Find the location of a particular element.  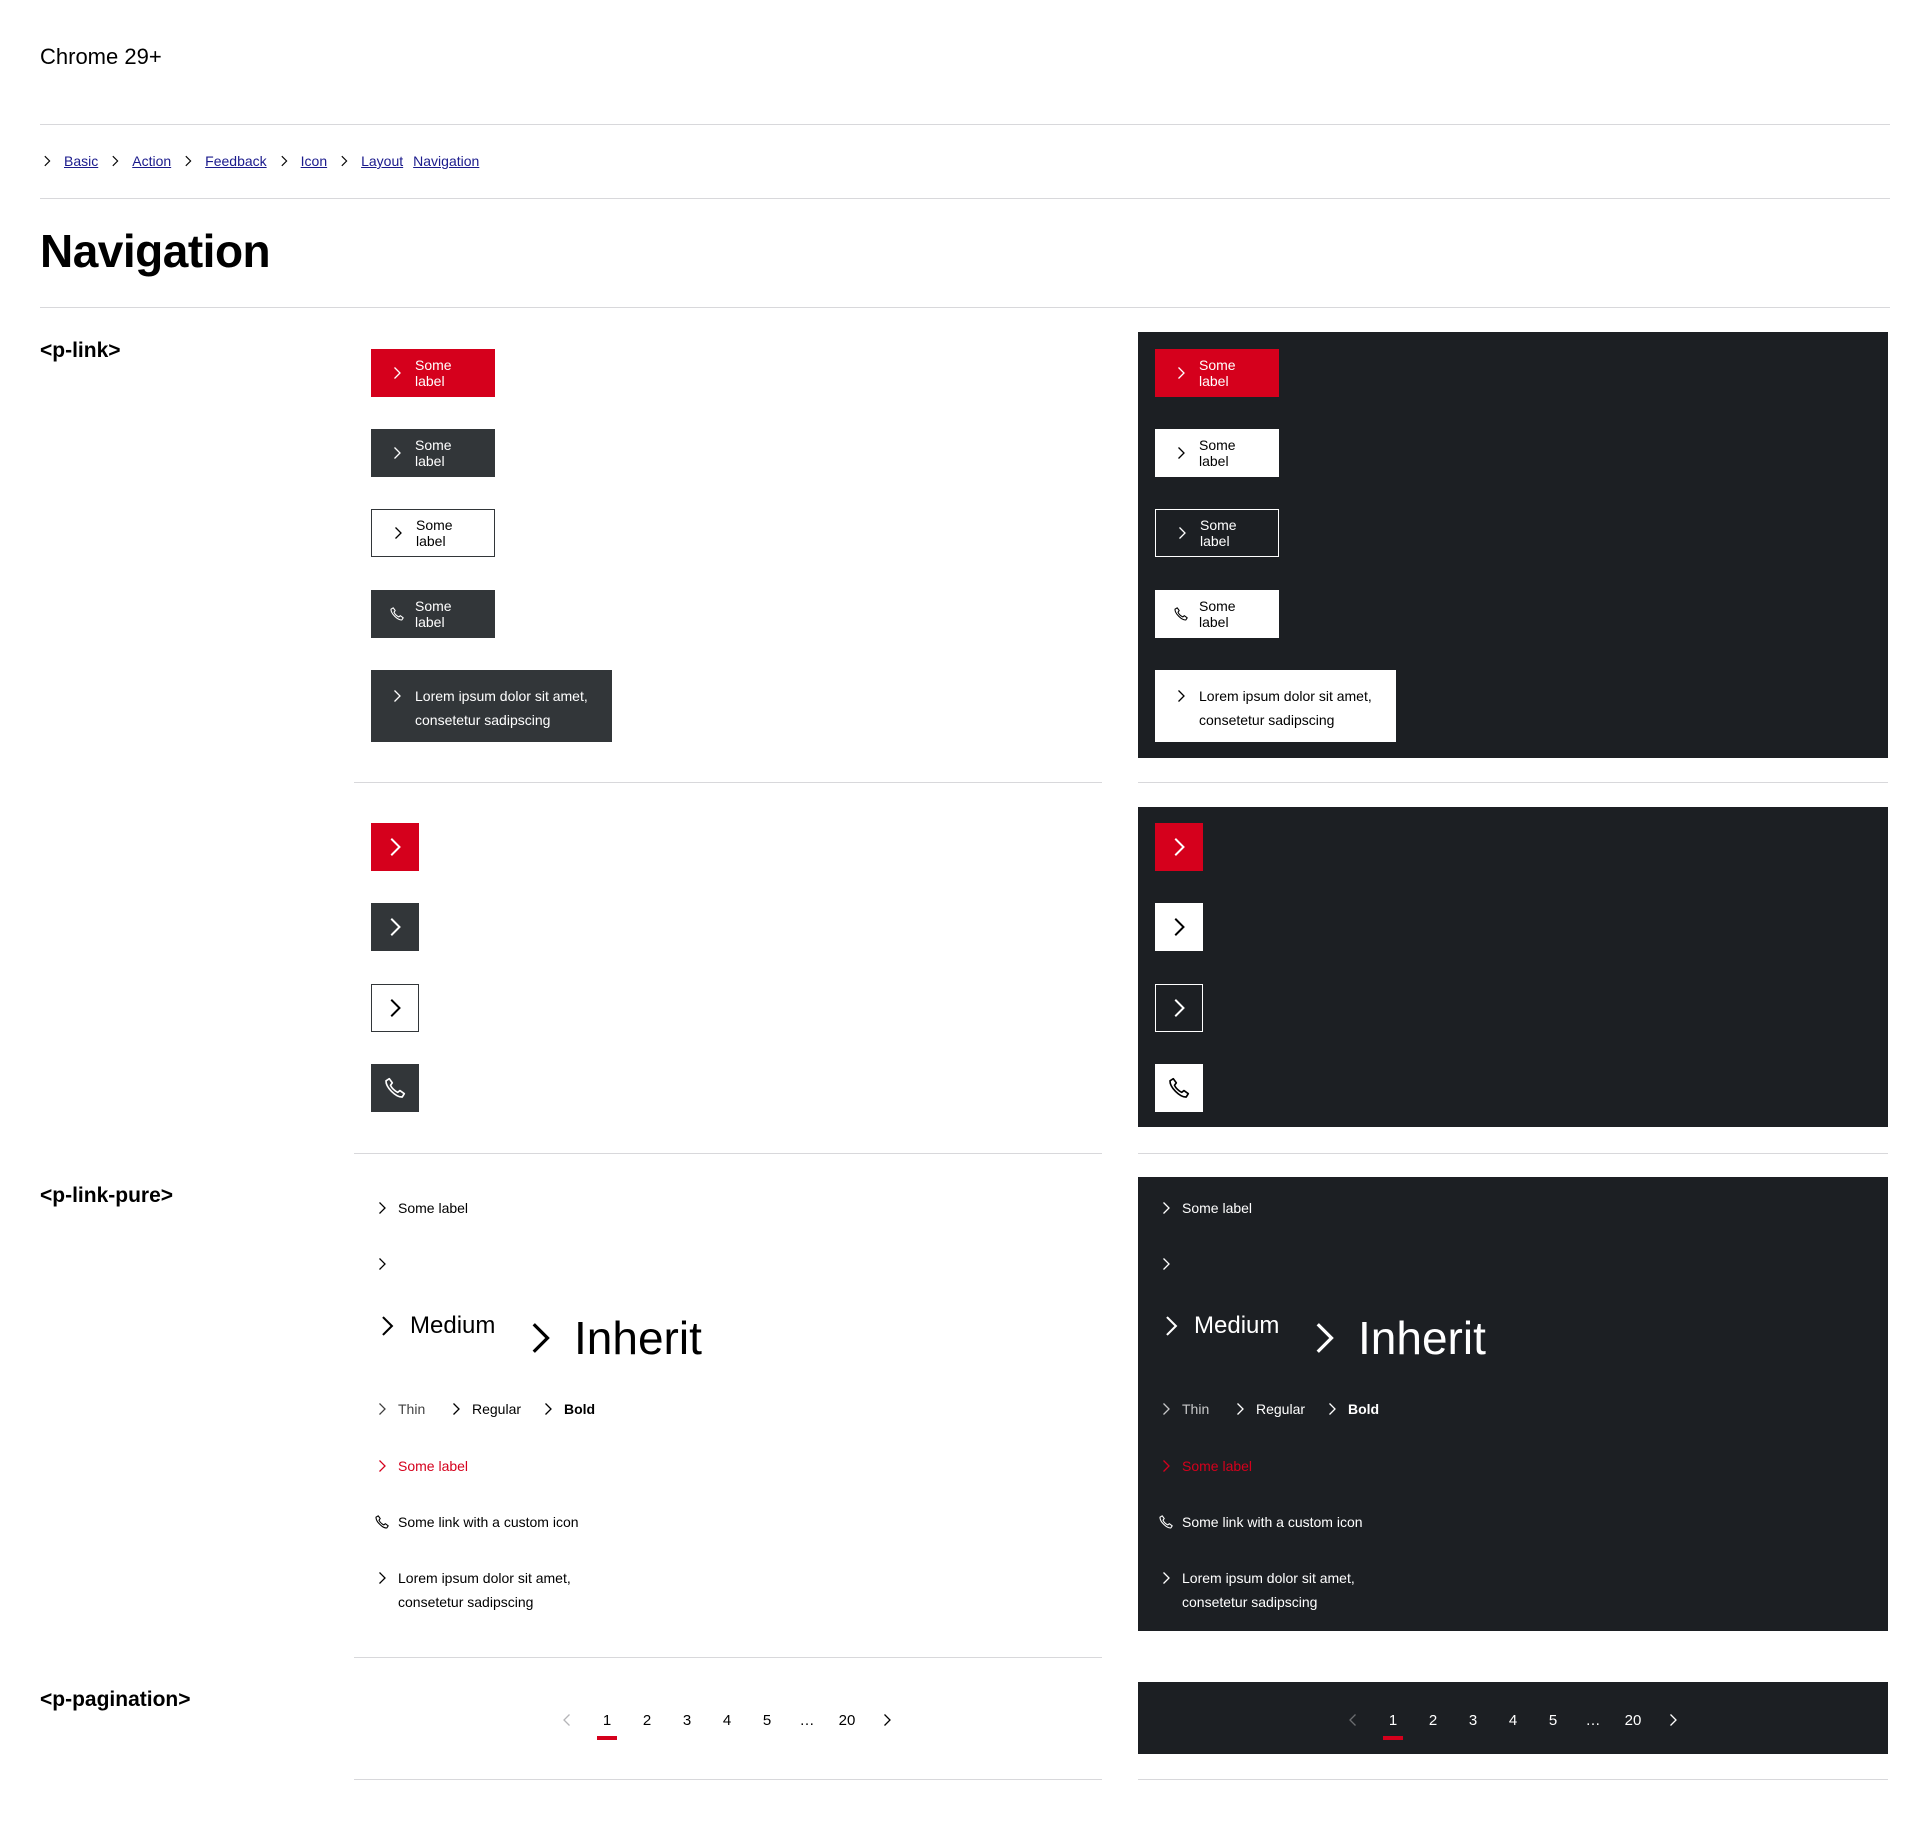

link-primary: Some label is located at coordinates (433, 373).